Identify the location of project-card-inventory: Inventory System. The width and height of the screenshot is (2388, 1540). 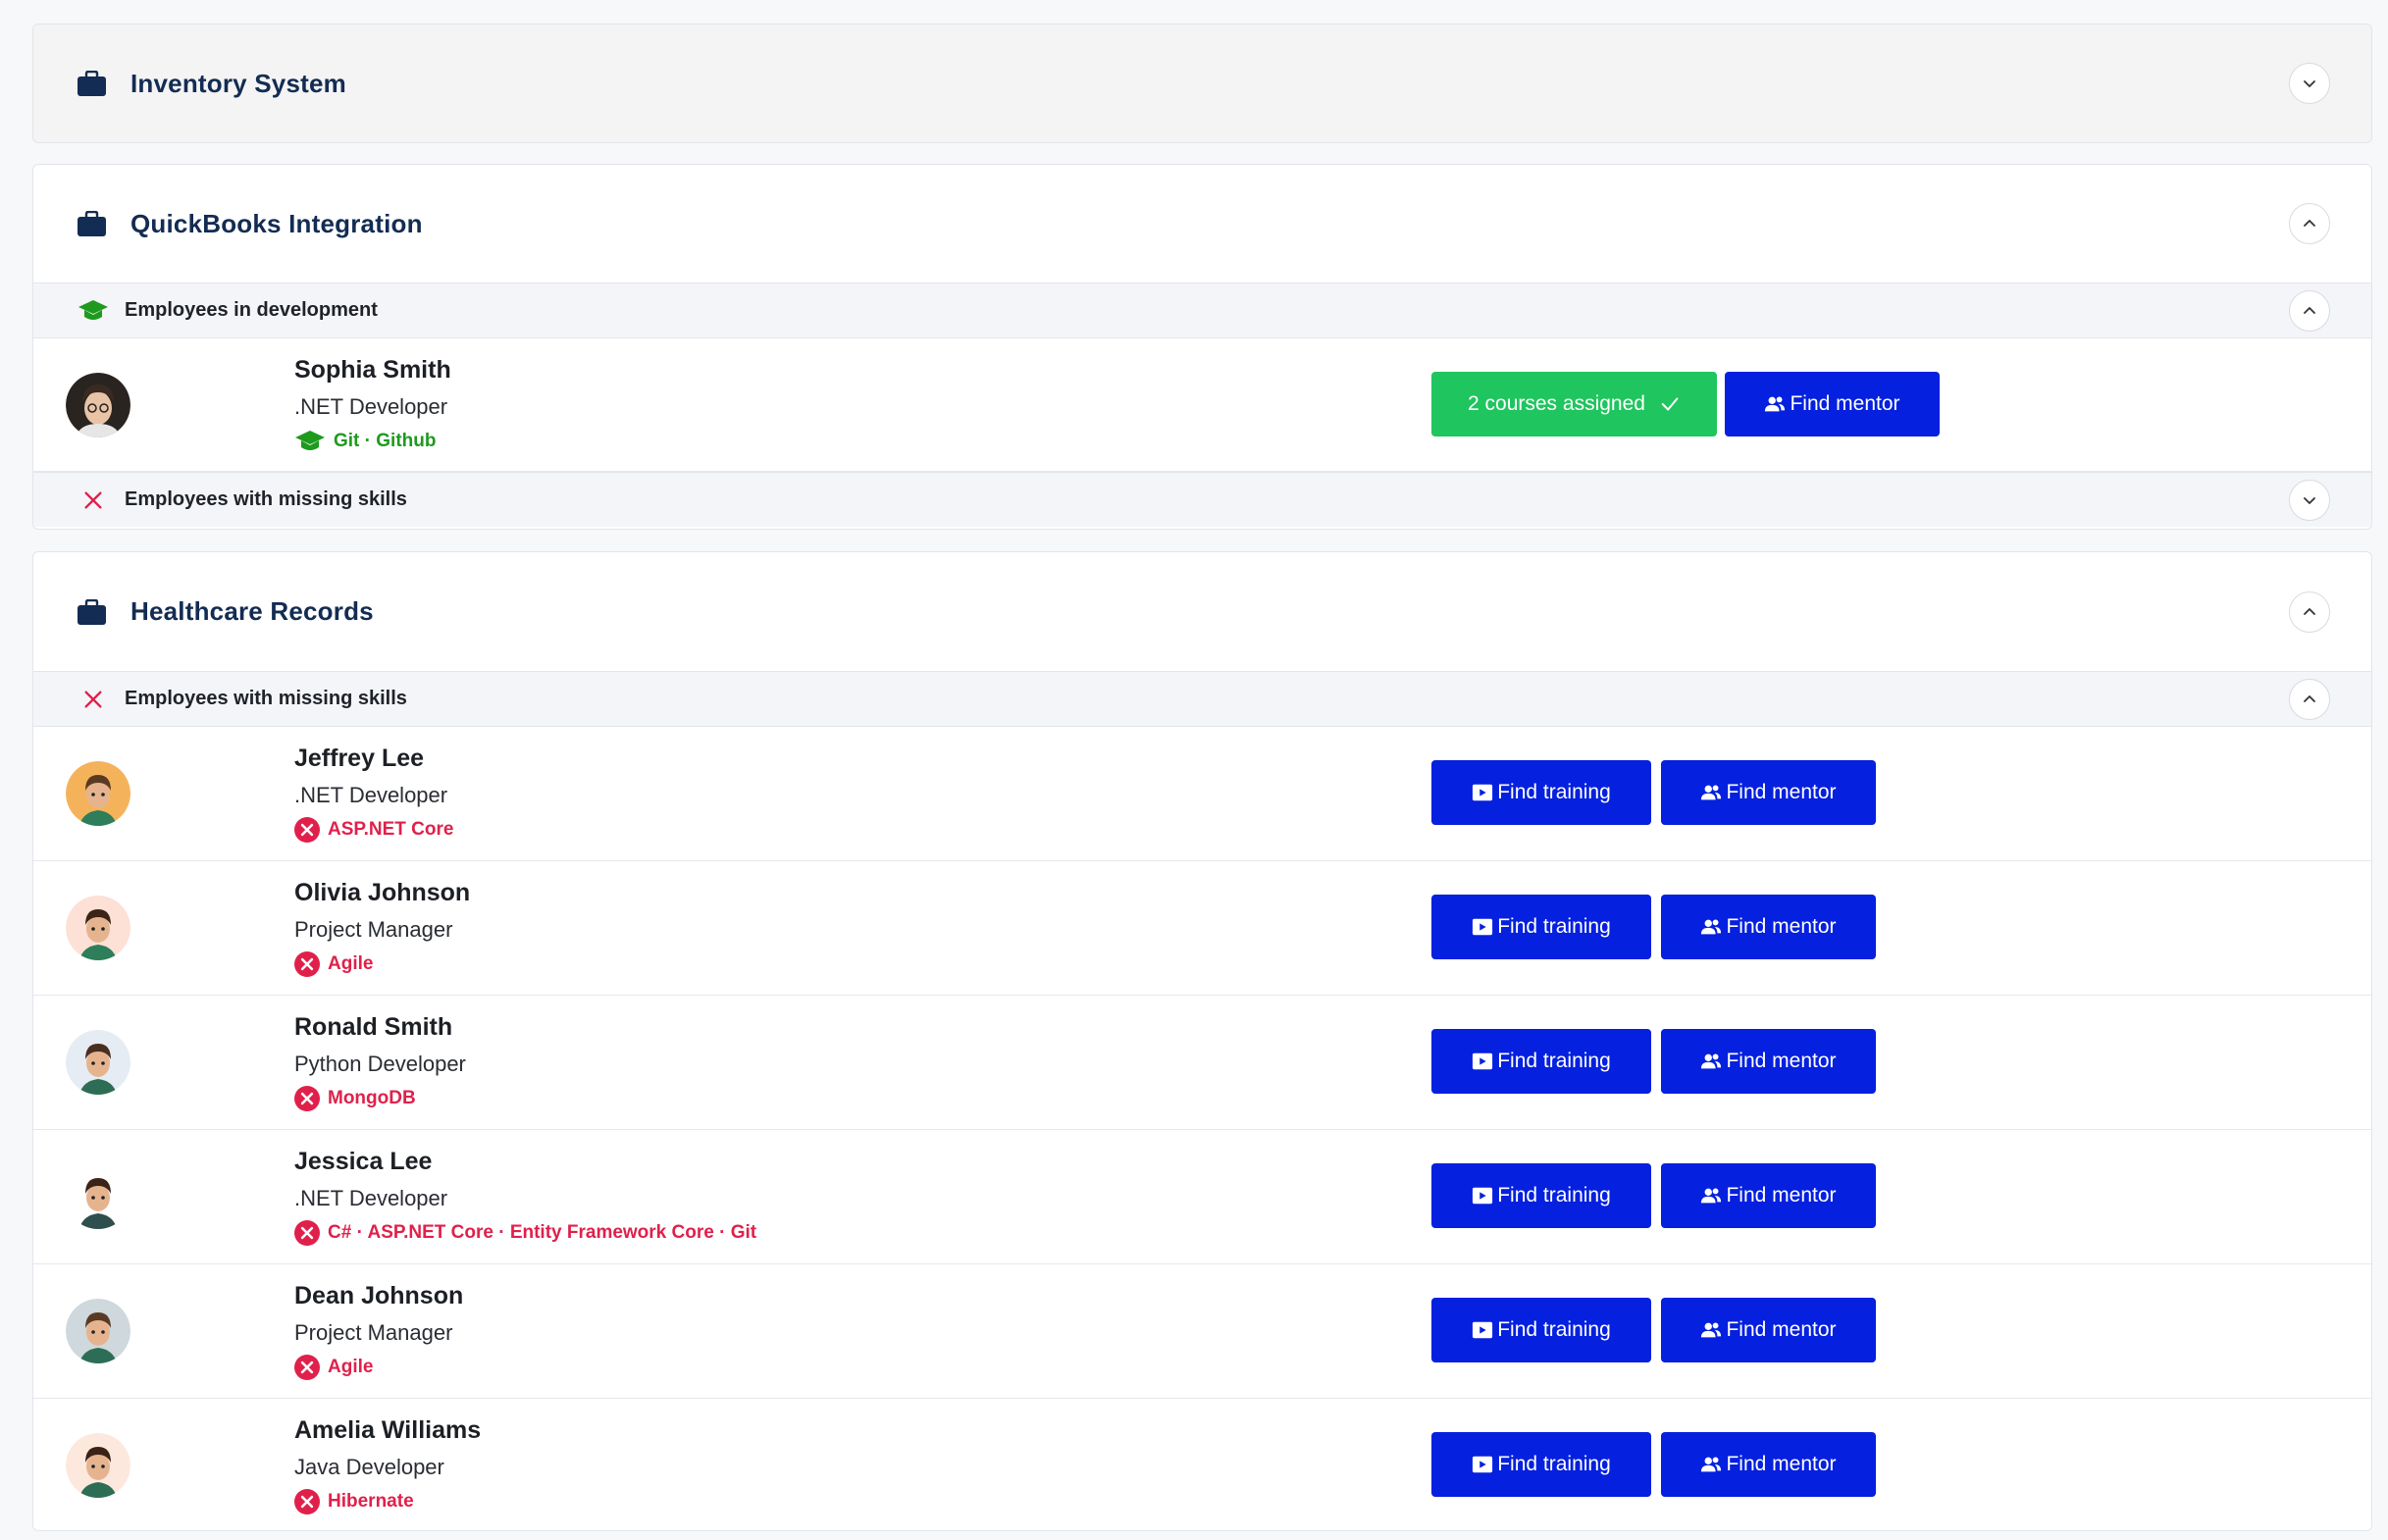
(1202, 83).